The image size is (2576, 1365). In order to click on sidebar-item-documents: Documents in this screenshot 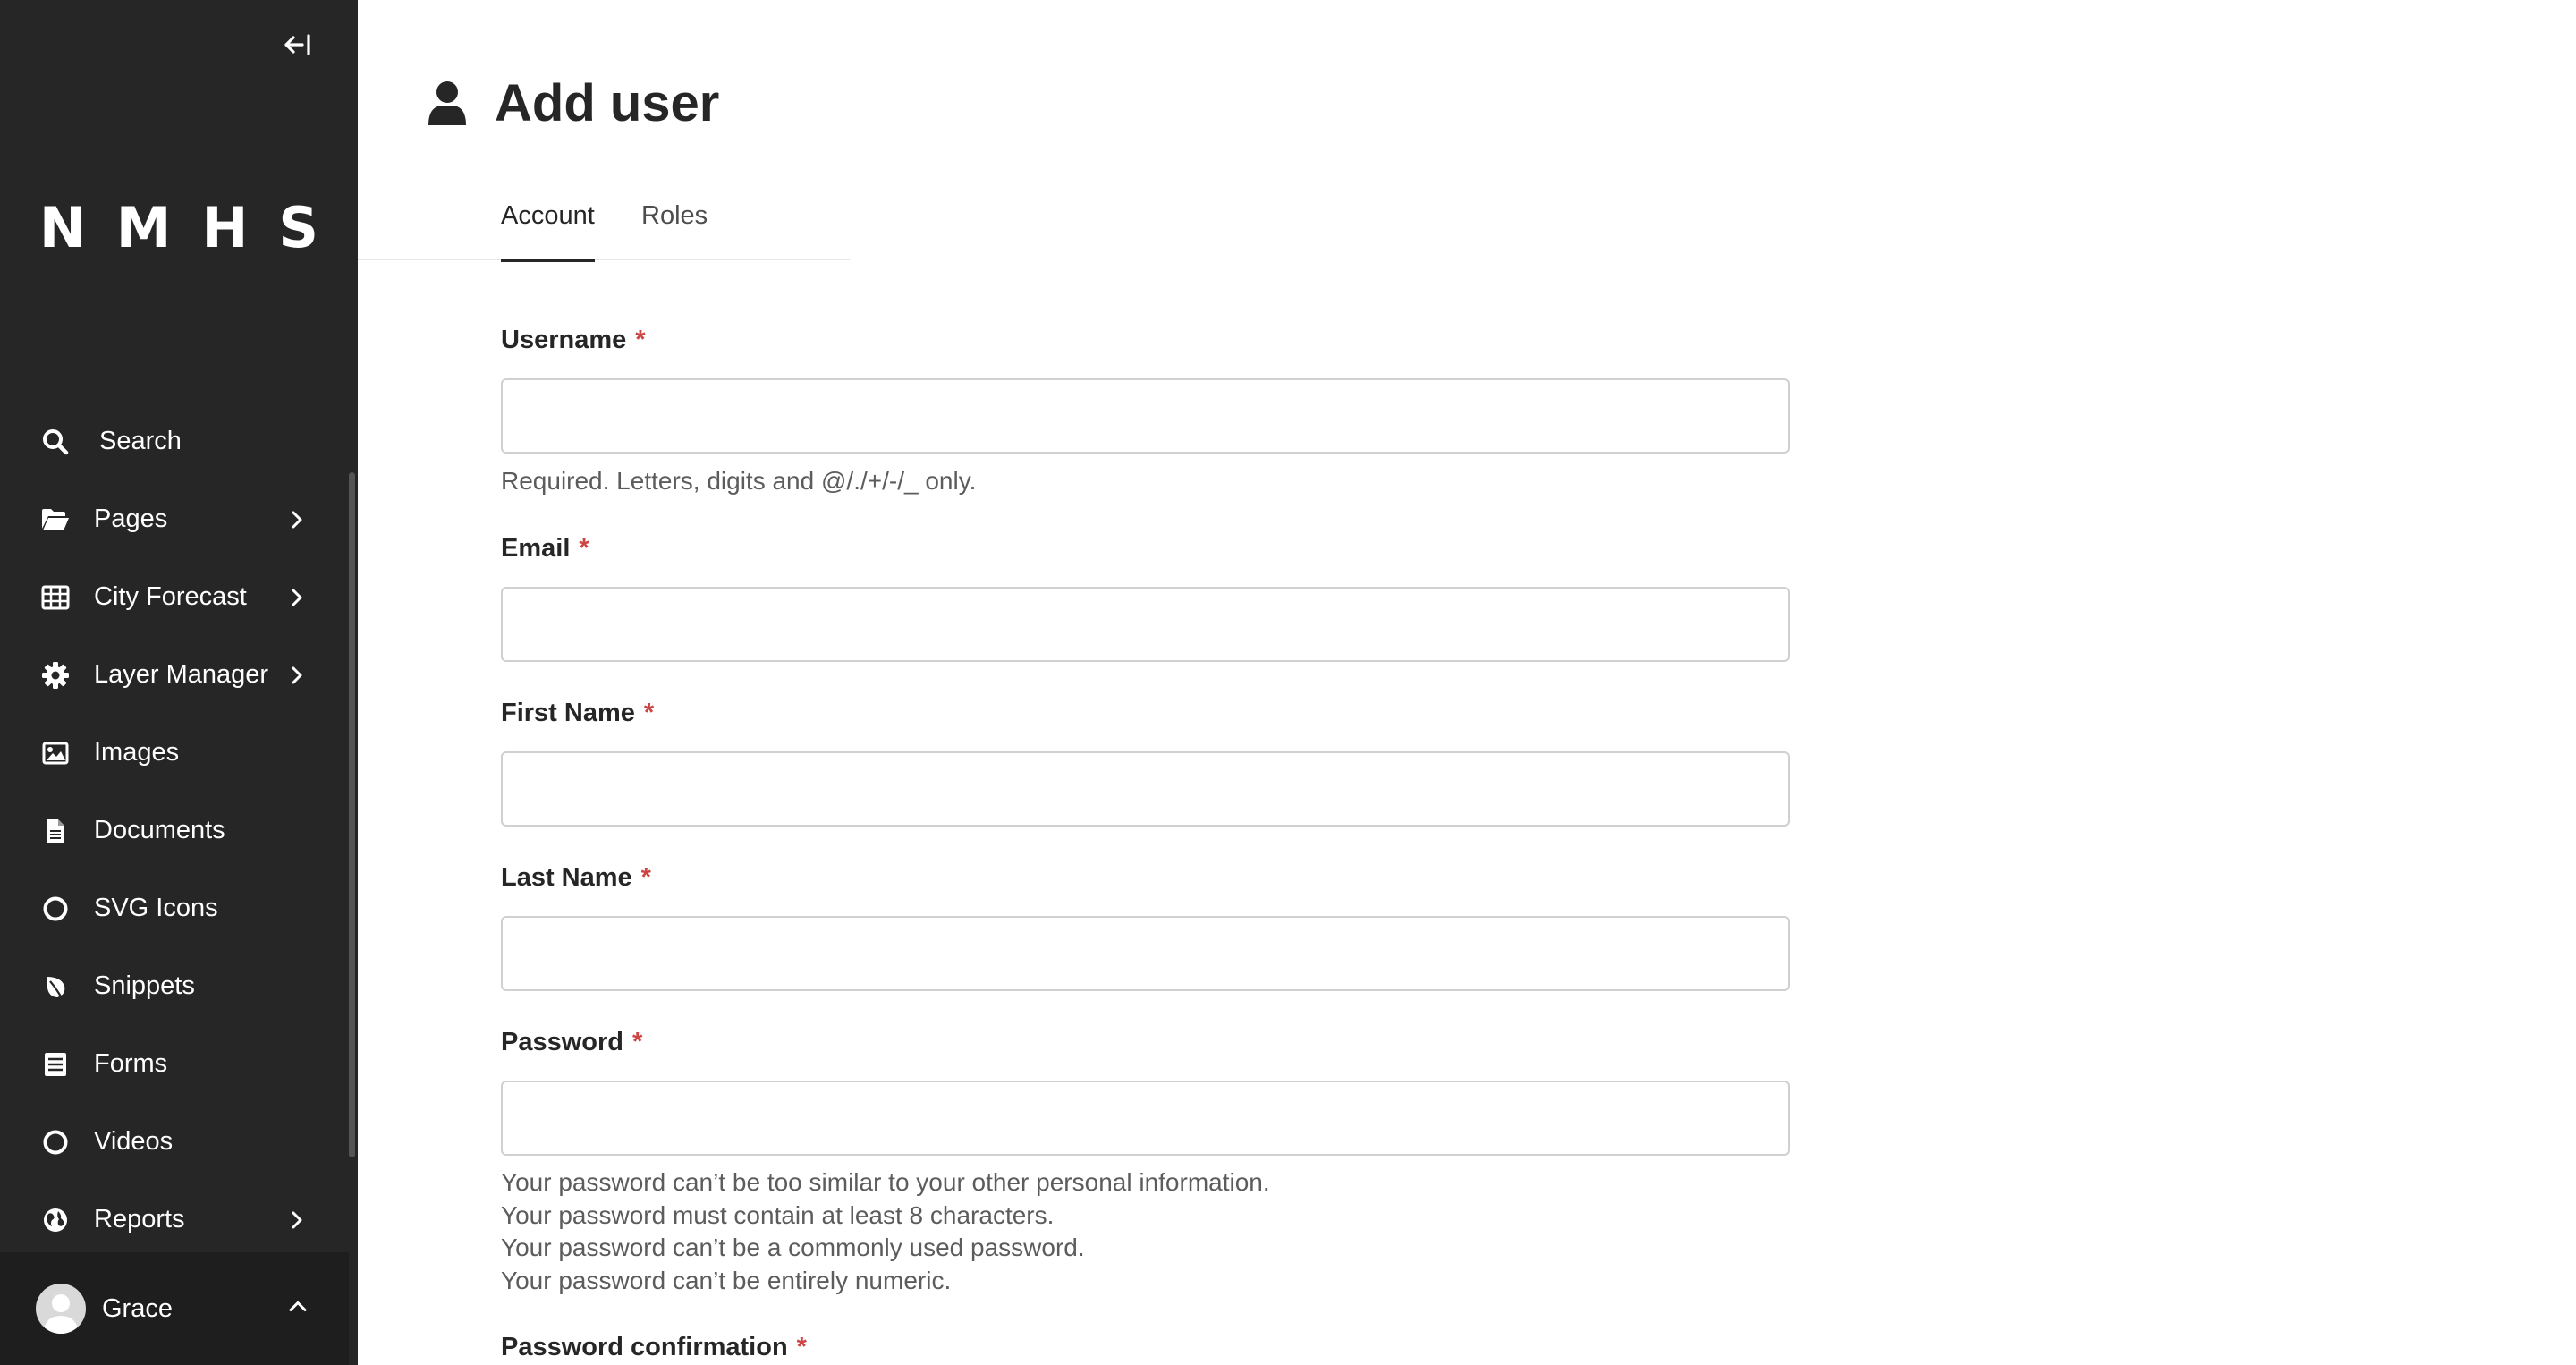, I will do `click(174, 830)`.